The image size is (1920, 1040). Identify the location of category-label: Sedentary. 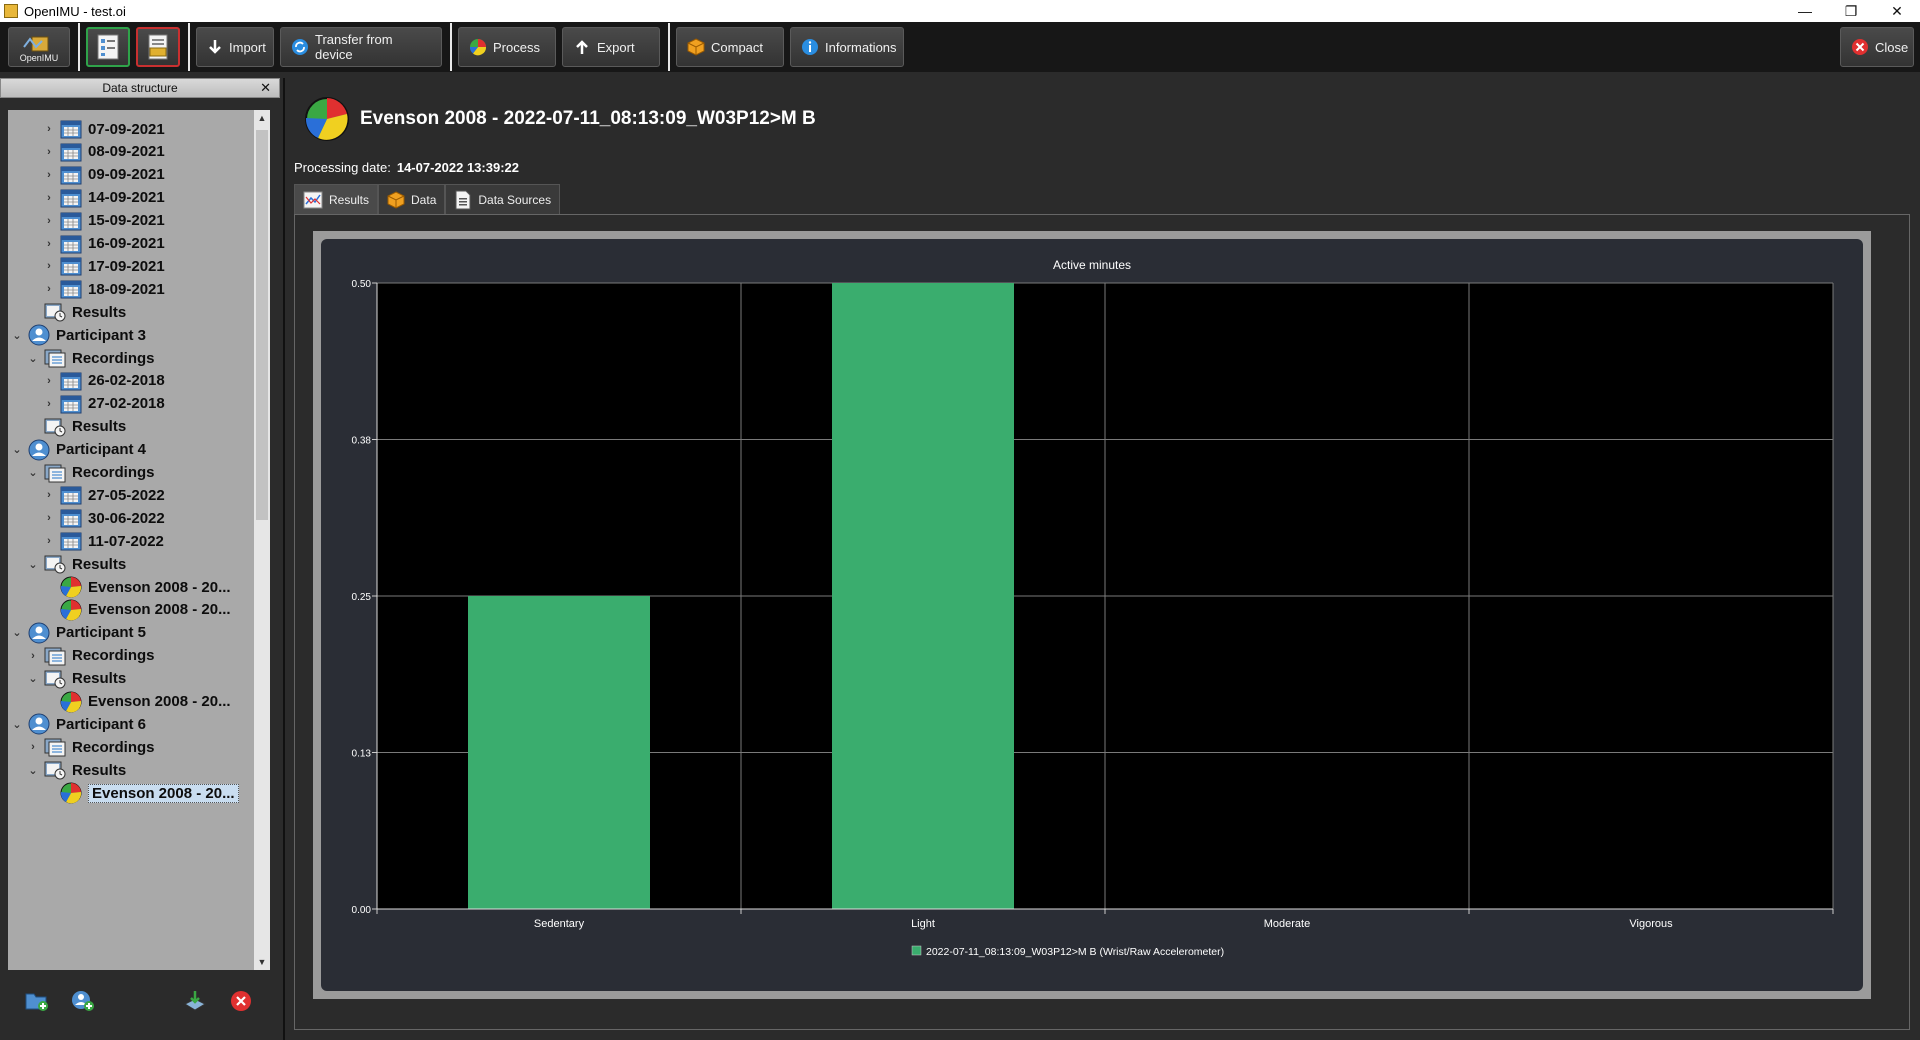
(559, 924).